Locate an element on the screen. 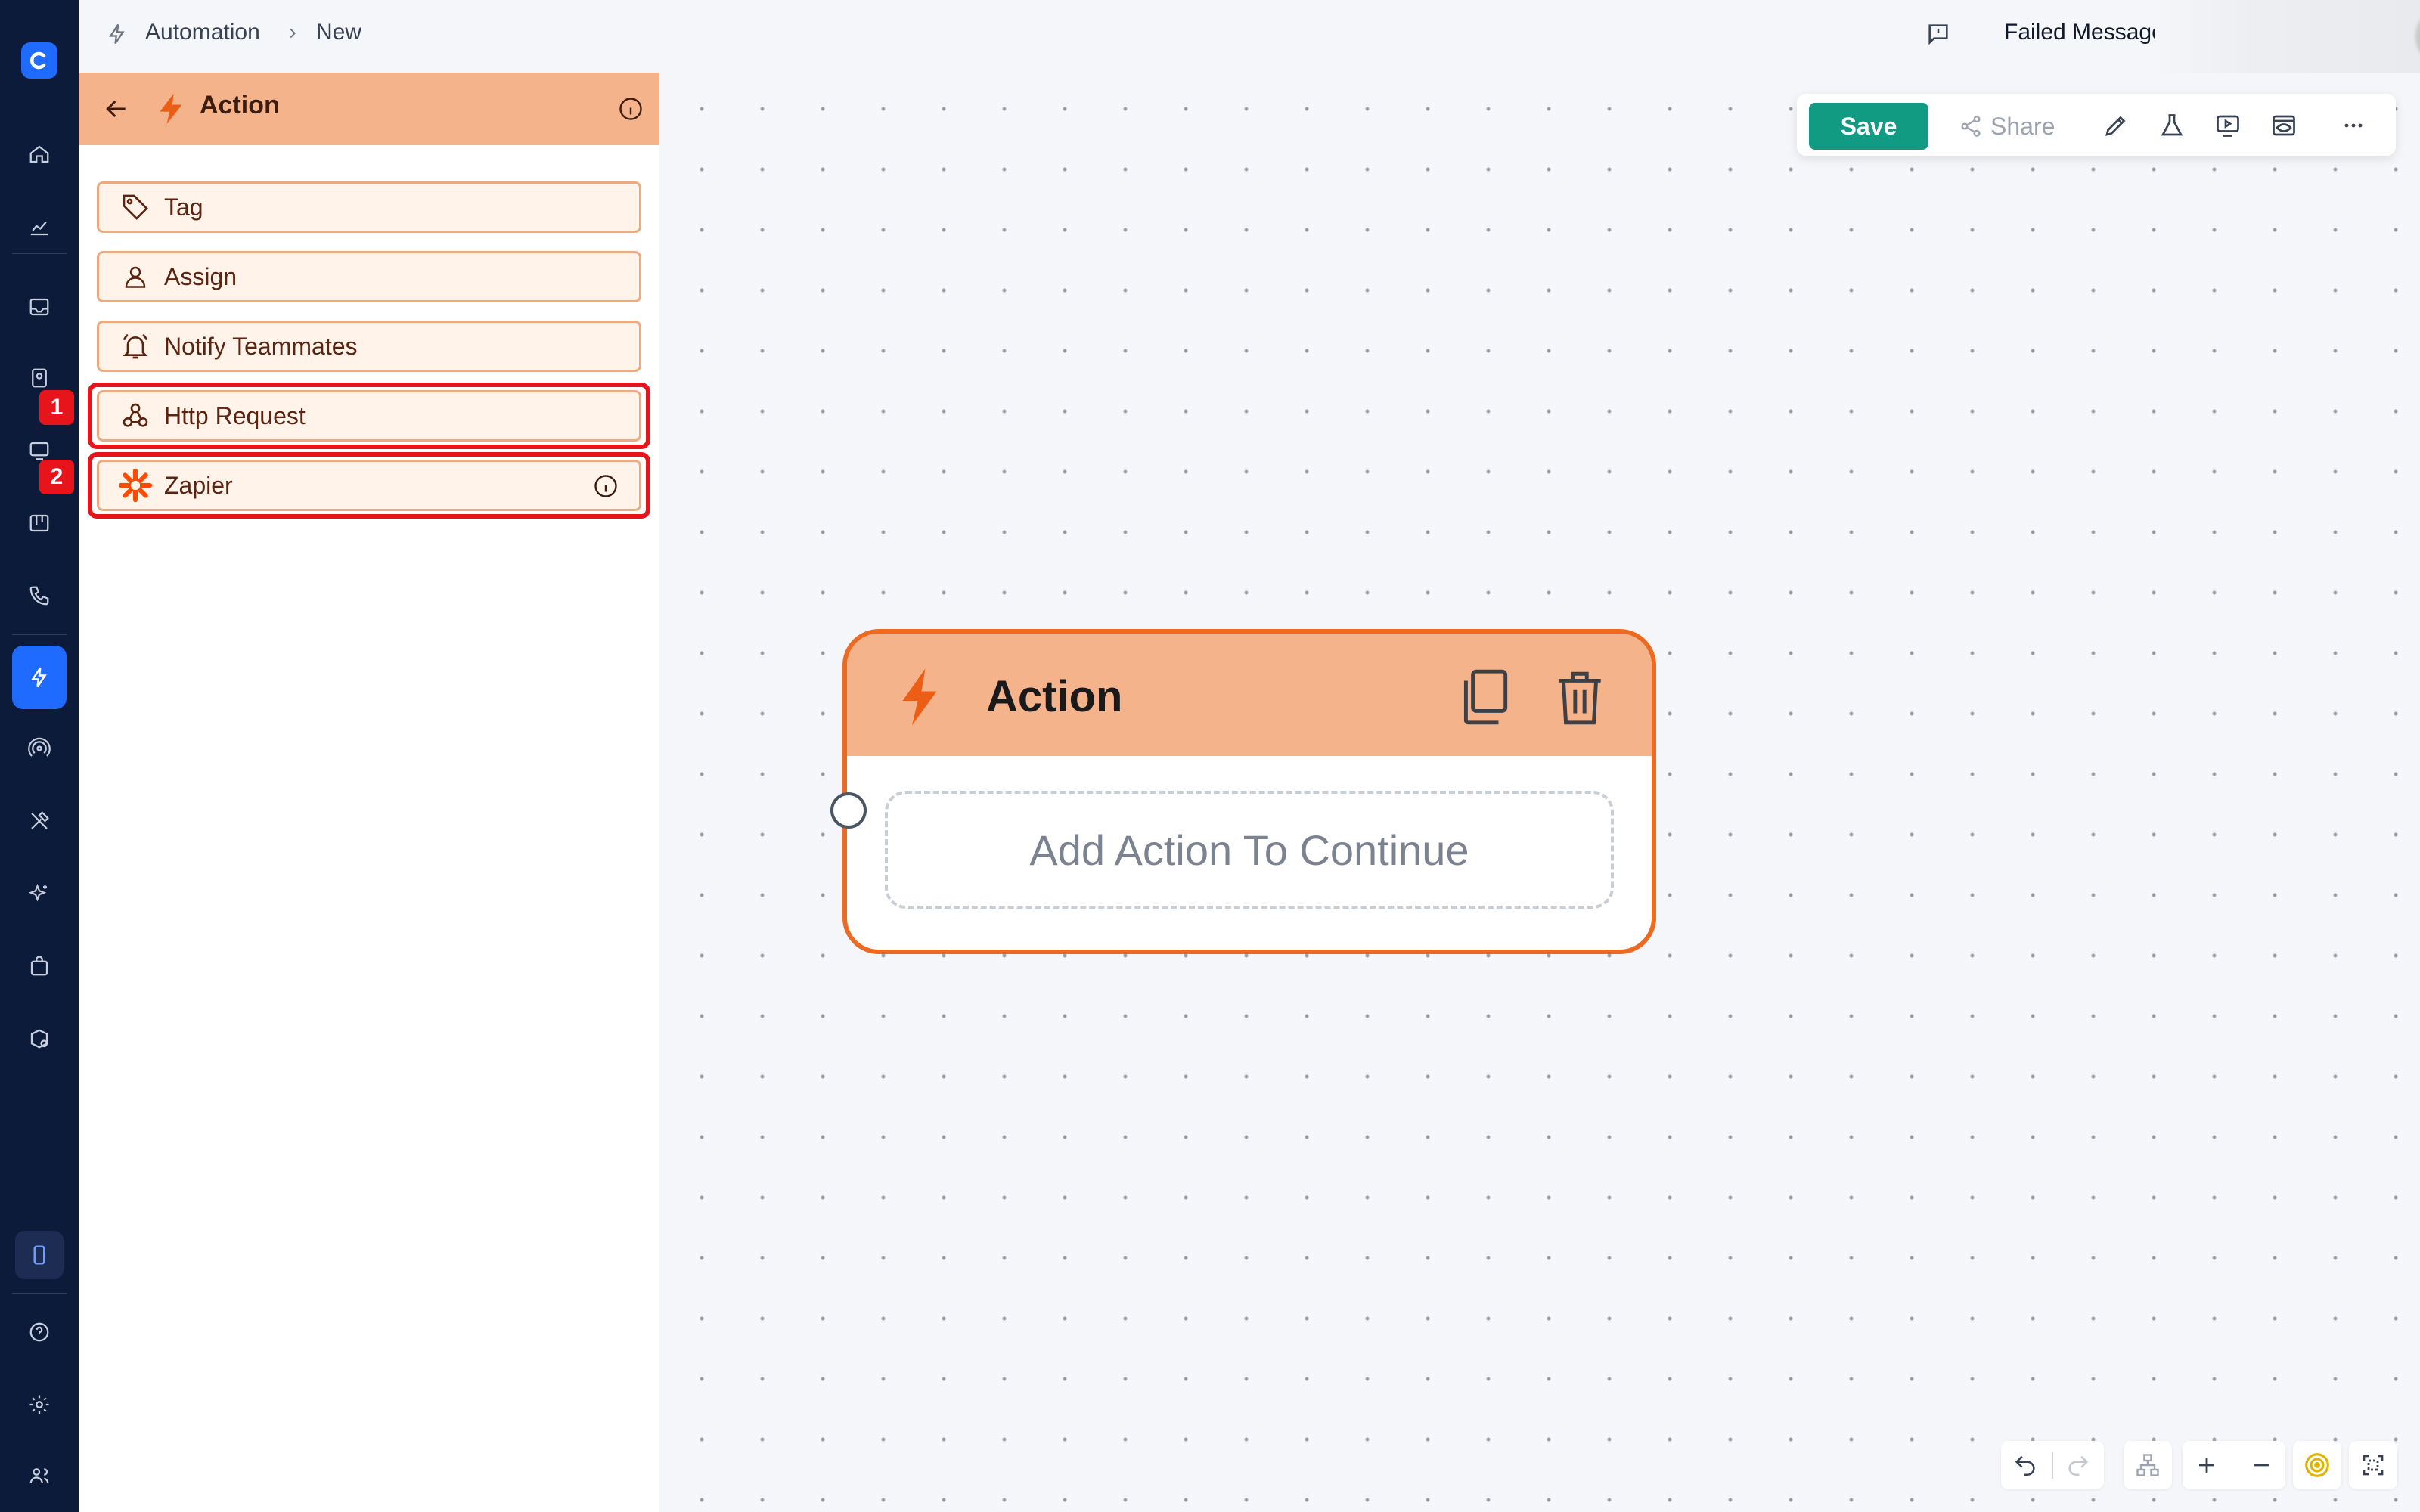 The width and height of the screenshot is (2420, 1512). logo-icon is located at coordinates (38, 60).